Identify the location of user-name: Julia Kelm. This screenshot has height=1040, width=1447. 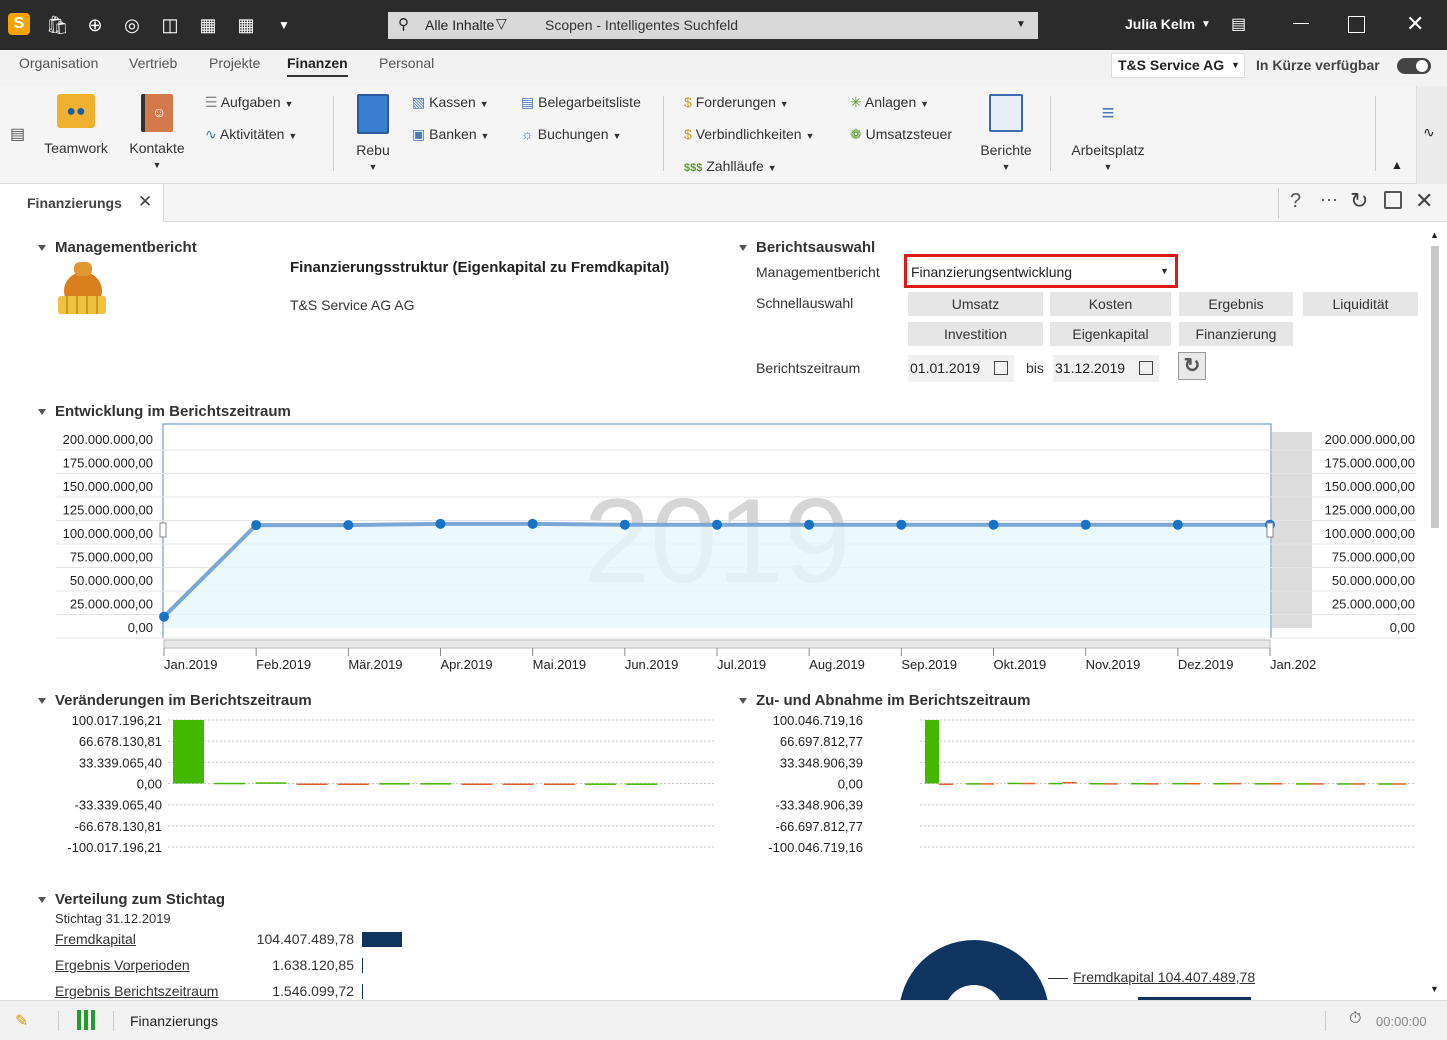
(1160, 24).